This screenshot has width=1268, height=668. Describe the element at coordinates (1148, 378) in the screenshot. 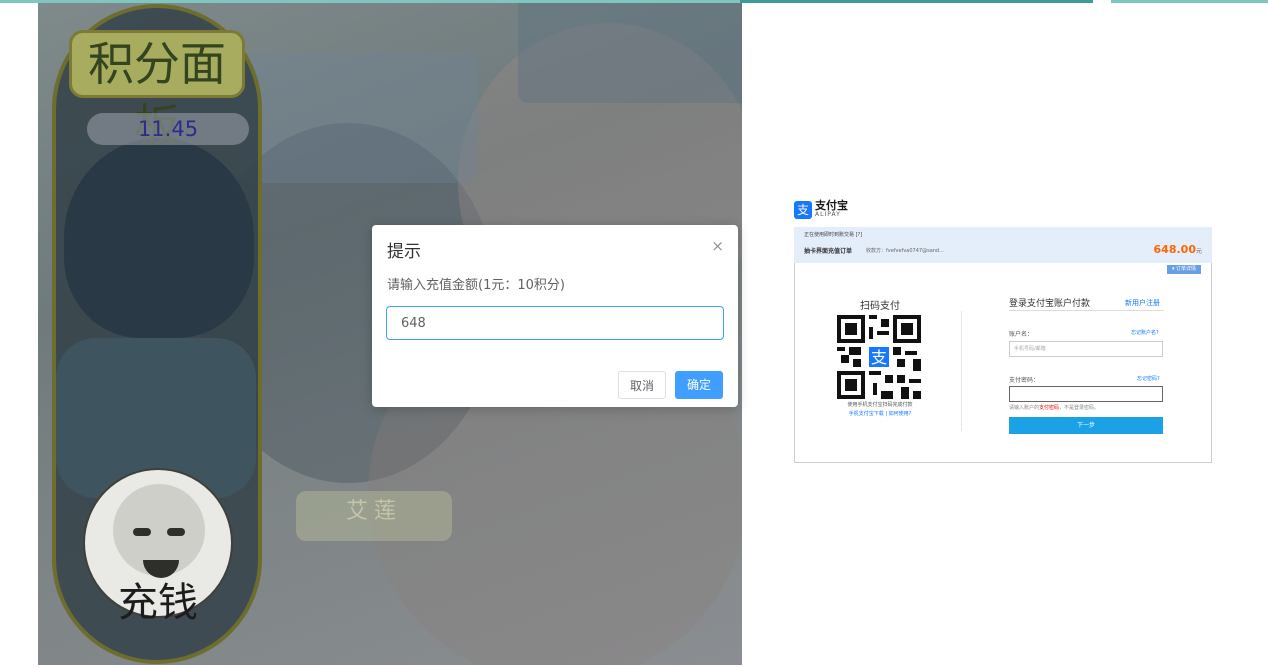

I see `forgot-password-link: 忘记密码?` at that location.